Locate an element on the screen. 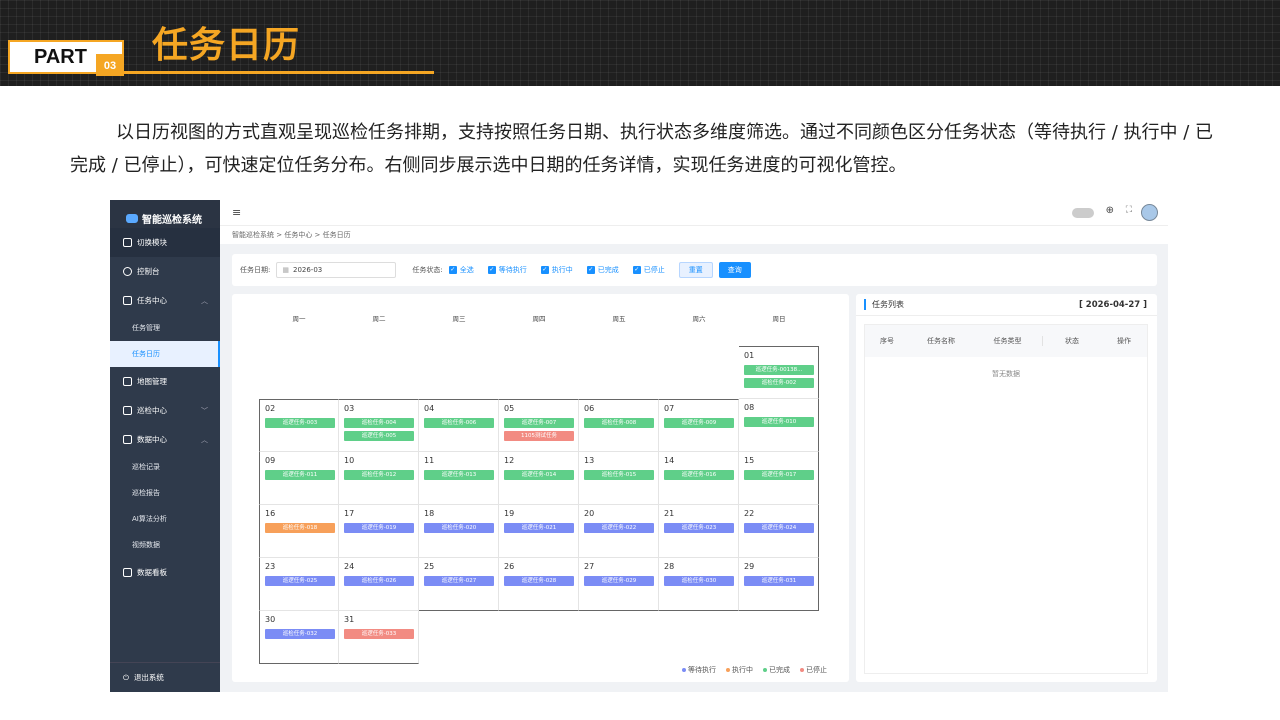 Image resolution: width=1280 pixels, height=720 pixels. calendar-day: 06 巡检任务-008 is located at coordinates (619, 425).